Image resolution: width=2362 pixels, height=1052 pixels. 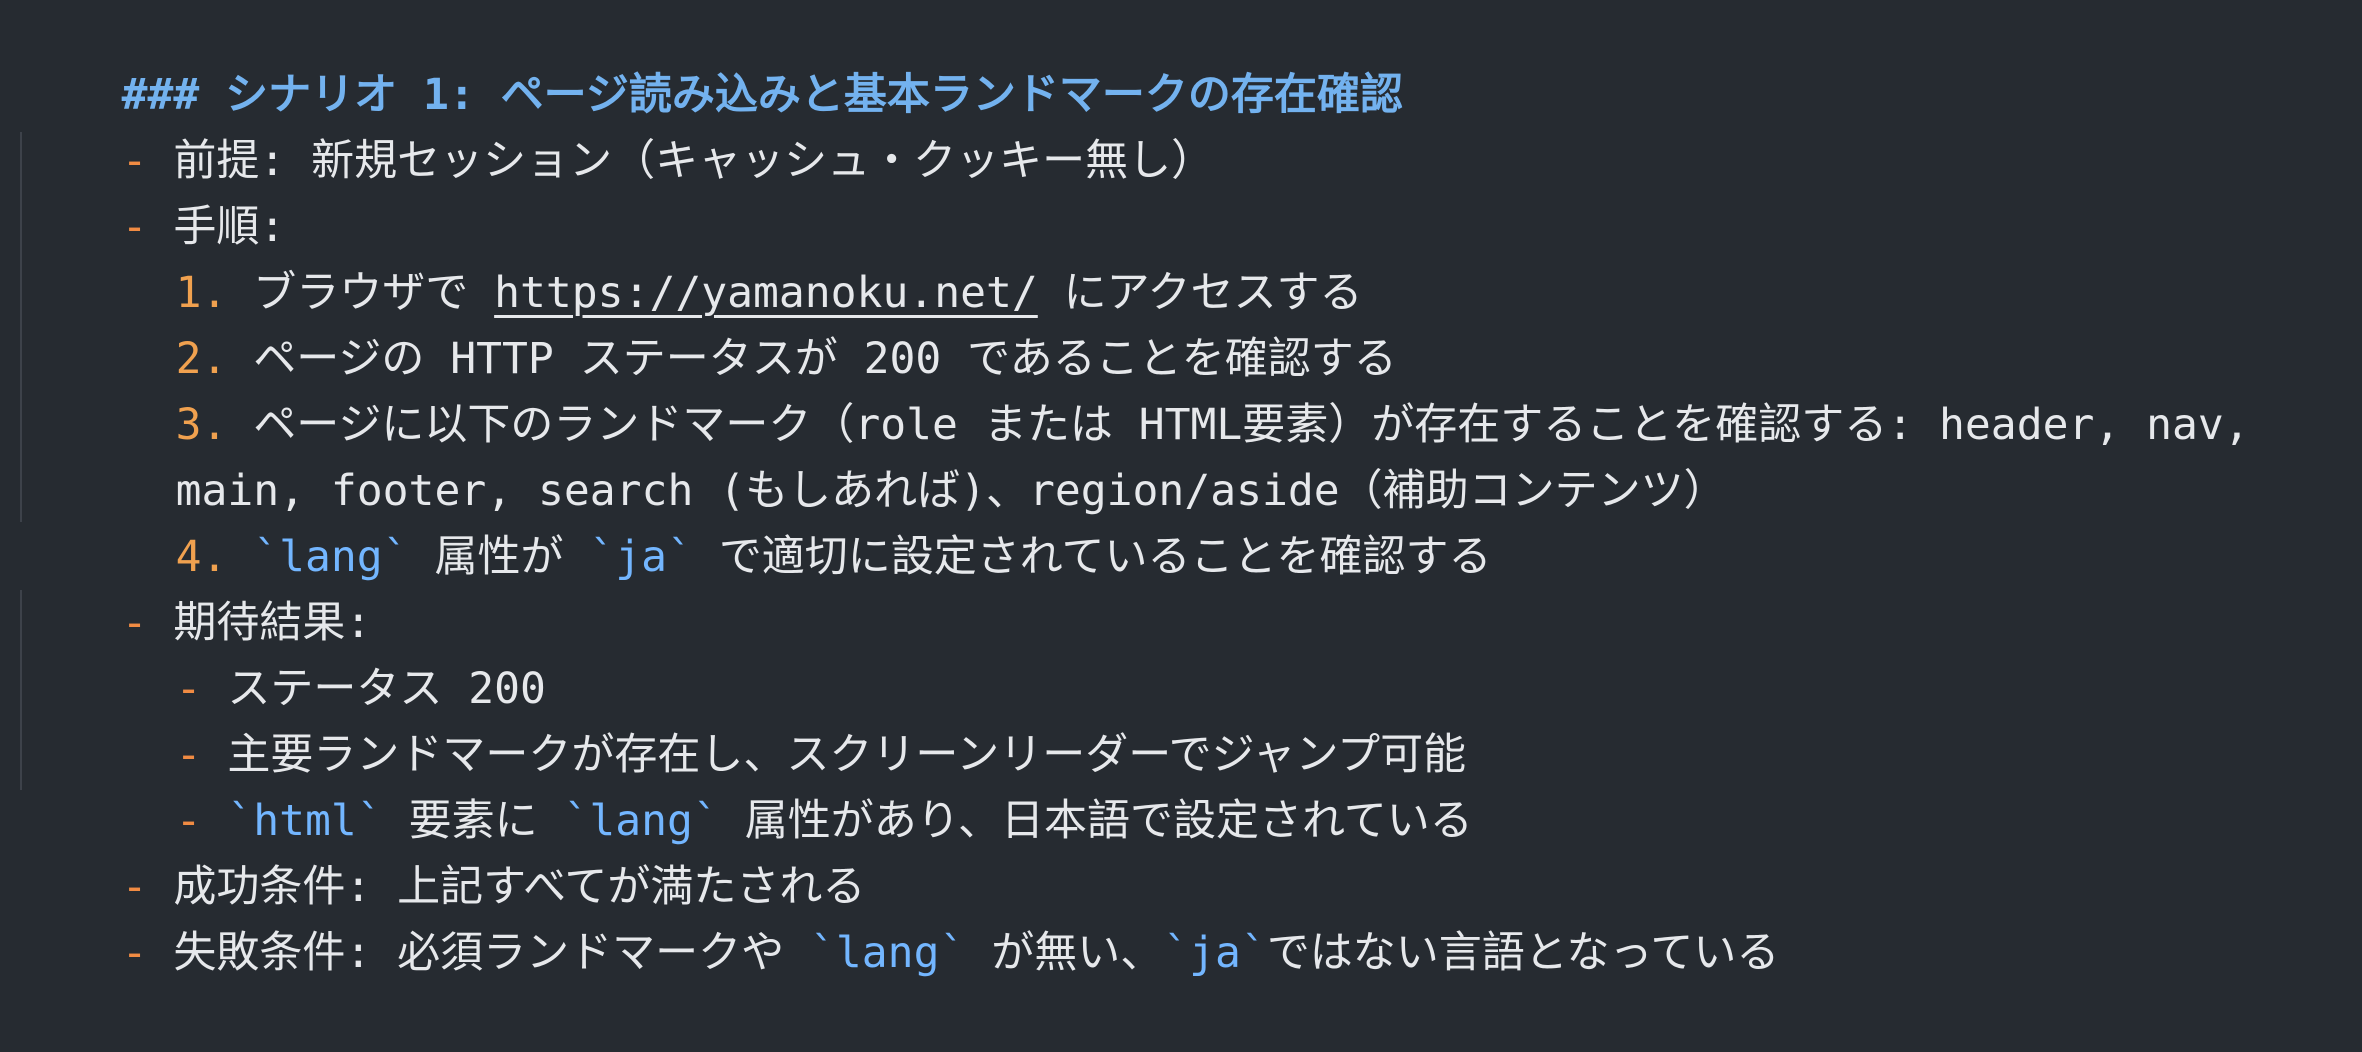 I want to click on failure-text: ではない言語となっている, so click(x=1523, y=953).